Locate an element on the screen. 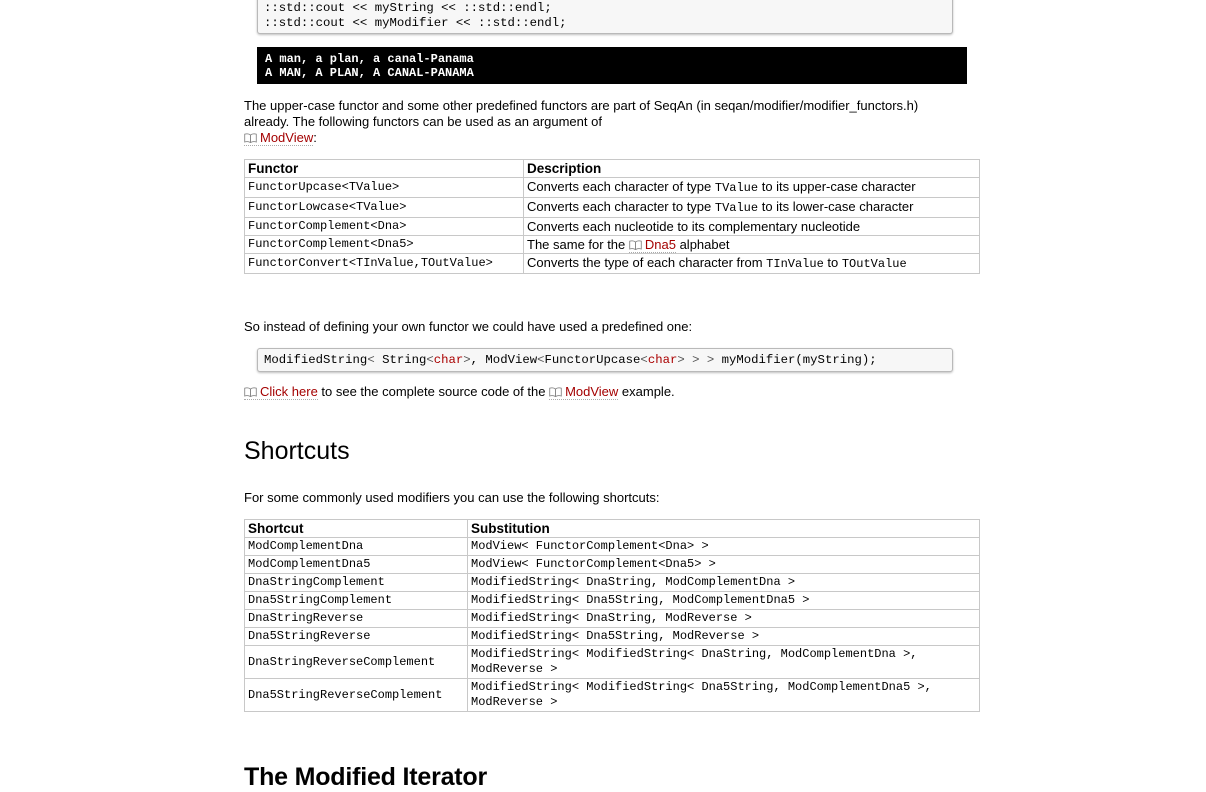 This screenshot has height=792, width=1206. description-cell: The same for the Dna5 alphabet is located at coordinates (751, 244).